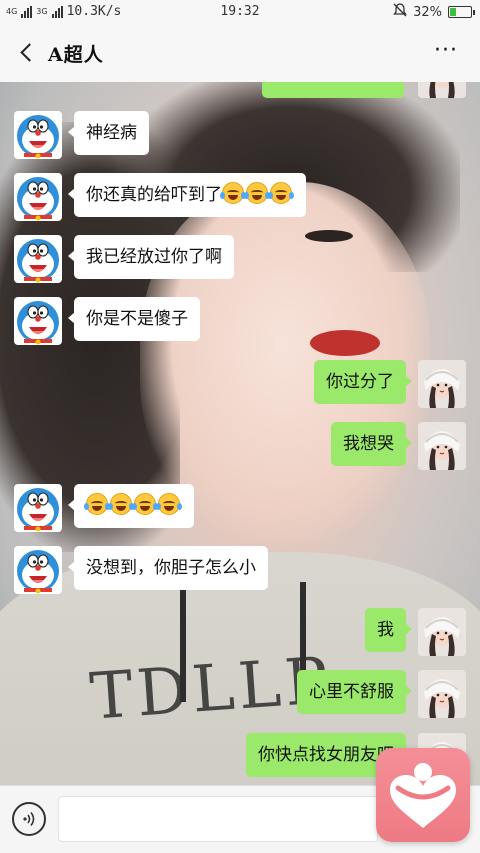  What do you see at coordinates (171, 568) in the screenshot?
I see `message-text: 没想到，你胆子怎么小` at bounding box center [171, 568].